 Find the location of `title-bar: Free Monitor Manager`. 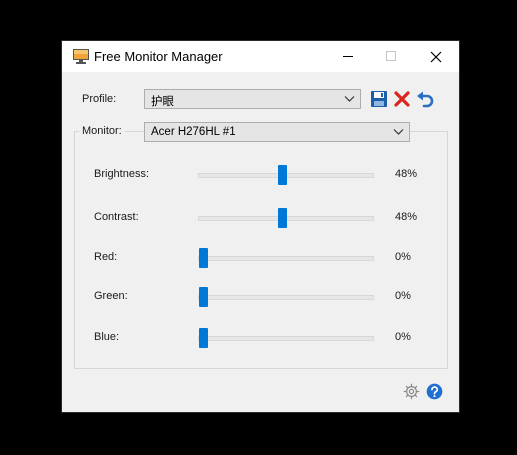

title-bar: Free Monitor Manager is located at coordinates (260, 56).